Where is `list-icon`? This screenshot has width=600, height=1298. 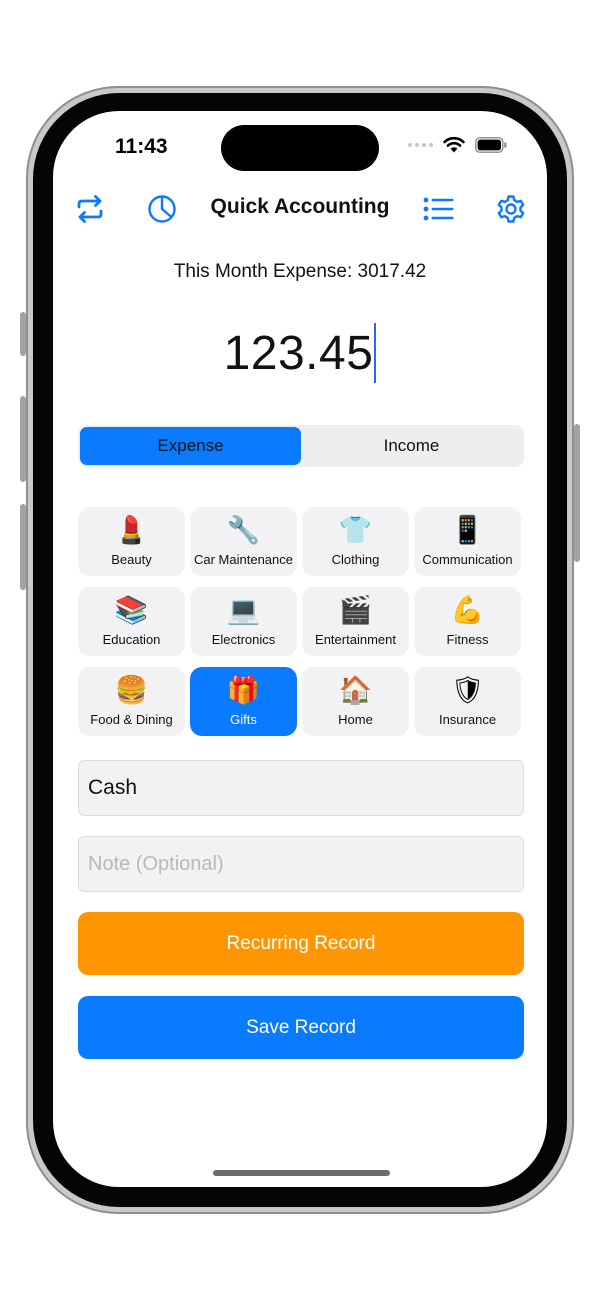 list-icon is located at coordinates (439, 209).